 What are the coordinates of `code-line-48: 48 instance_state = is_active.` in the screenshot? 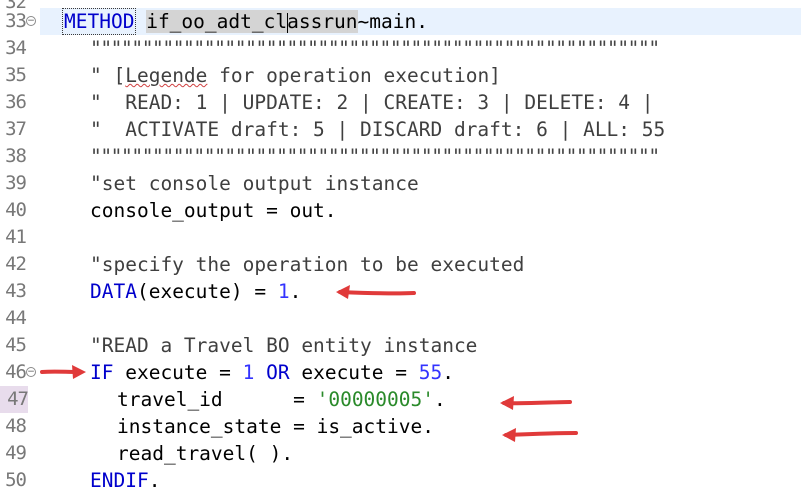 It's located at (400, 426).